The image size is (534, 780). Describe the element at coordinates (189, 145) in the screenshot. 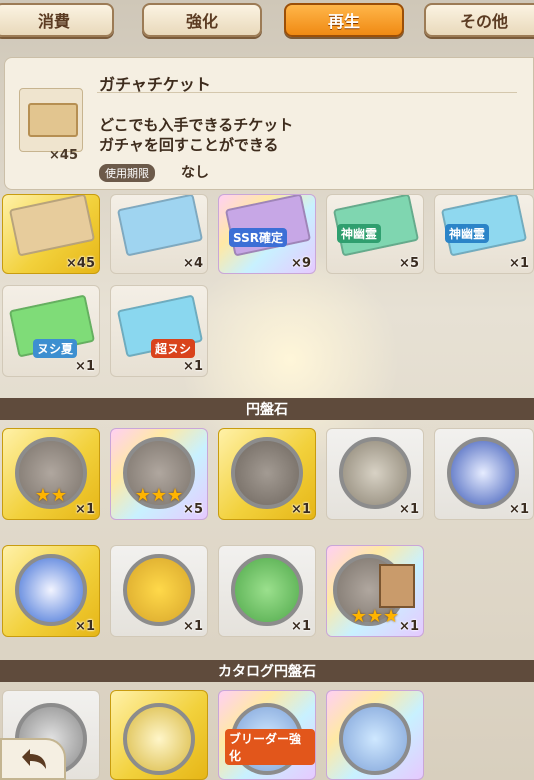

I see `detail-description-line2: ガチャを回すことができる` at that location.